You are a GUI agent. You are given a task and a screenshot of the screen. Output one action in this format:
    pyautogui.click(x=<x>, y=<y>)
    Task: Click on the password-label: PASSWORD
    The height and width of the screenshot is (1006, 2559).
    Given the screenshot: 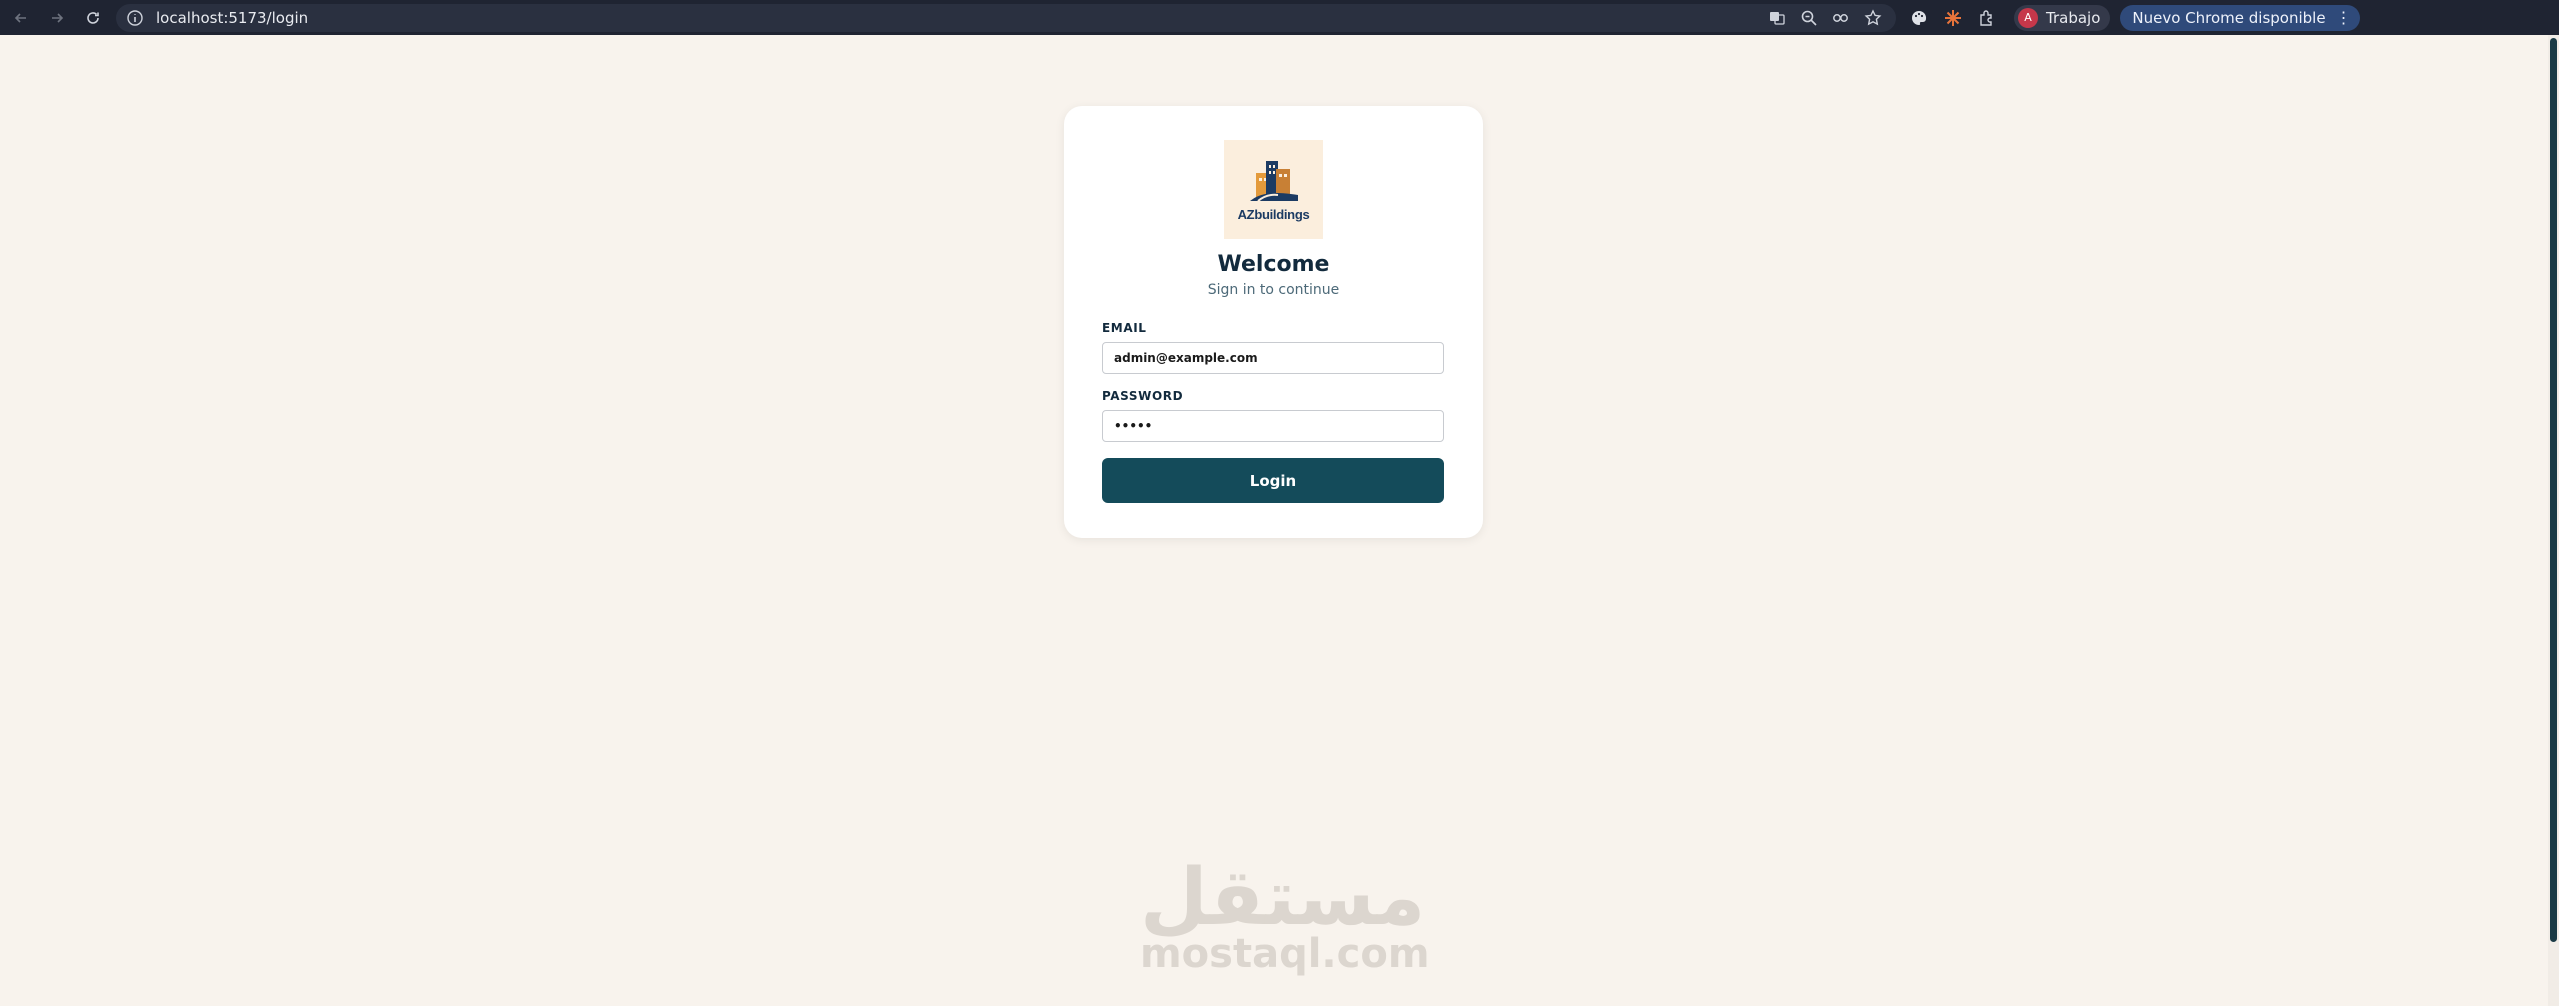 What is the action you would take?
    pyautogui.click(x=1143, y=396)
    